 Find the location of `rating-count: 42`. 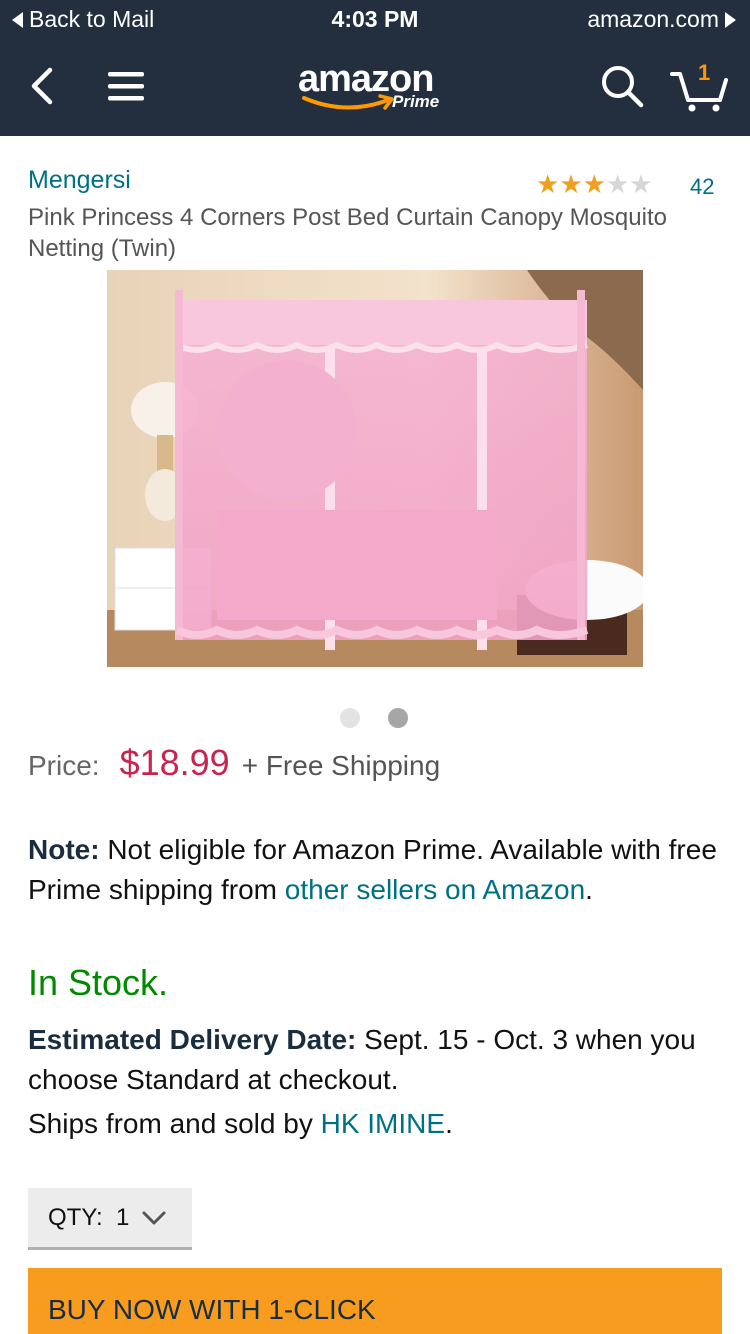

rating-count: 42 is located at coordinates (702, 187).